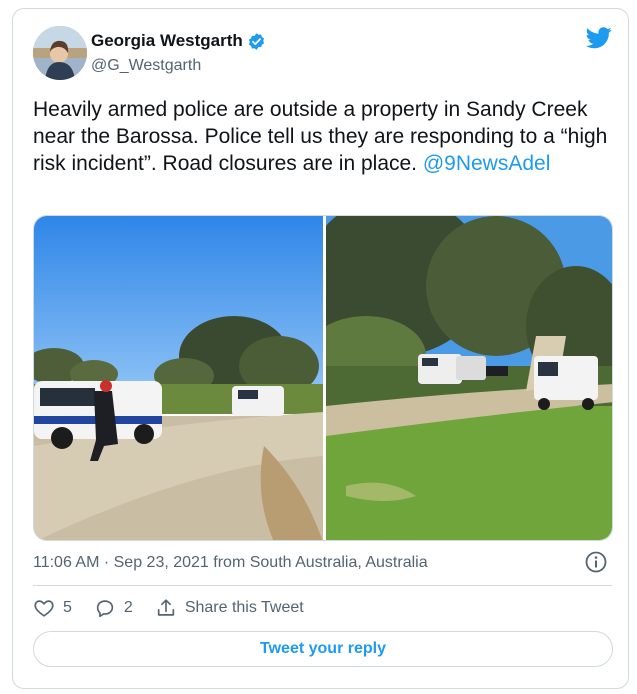  What do you see at coordinates (67, 607) in the screenshot?
I see `like-count: 5` at bounding box center [67, 607].